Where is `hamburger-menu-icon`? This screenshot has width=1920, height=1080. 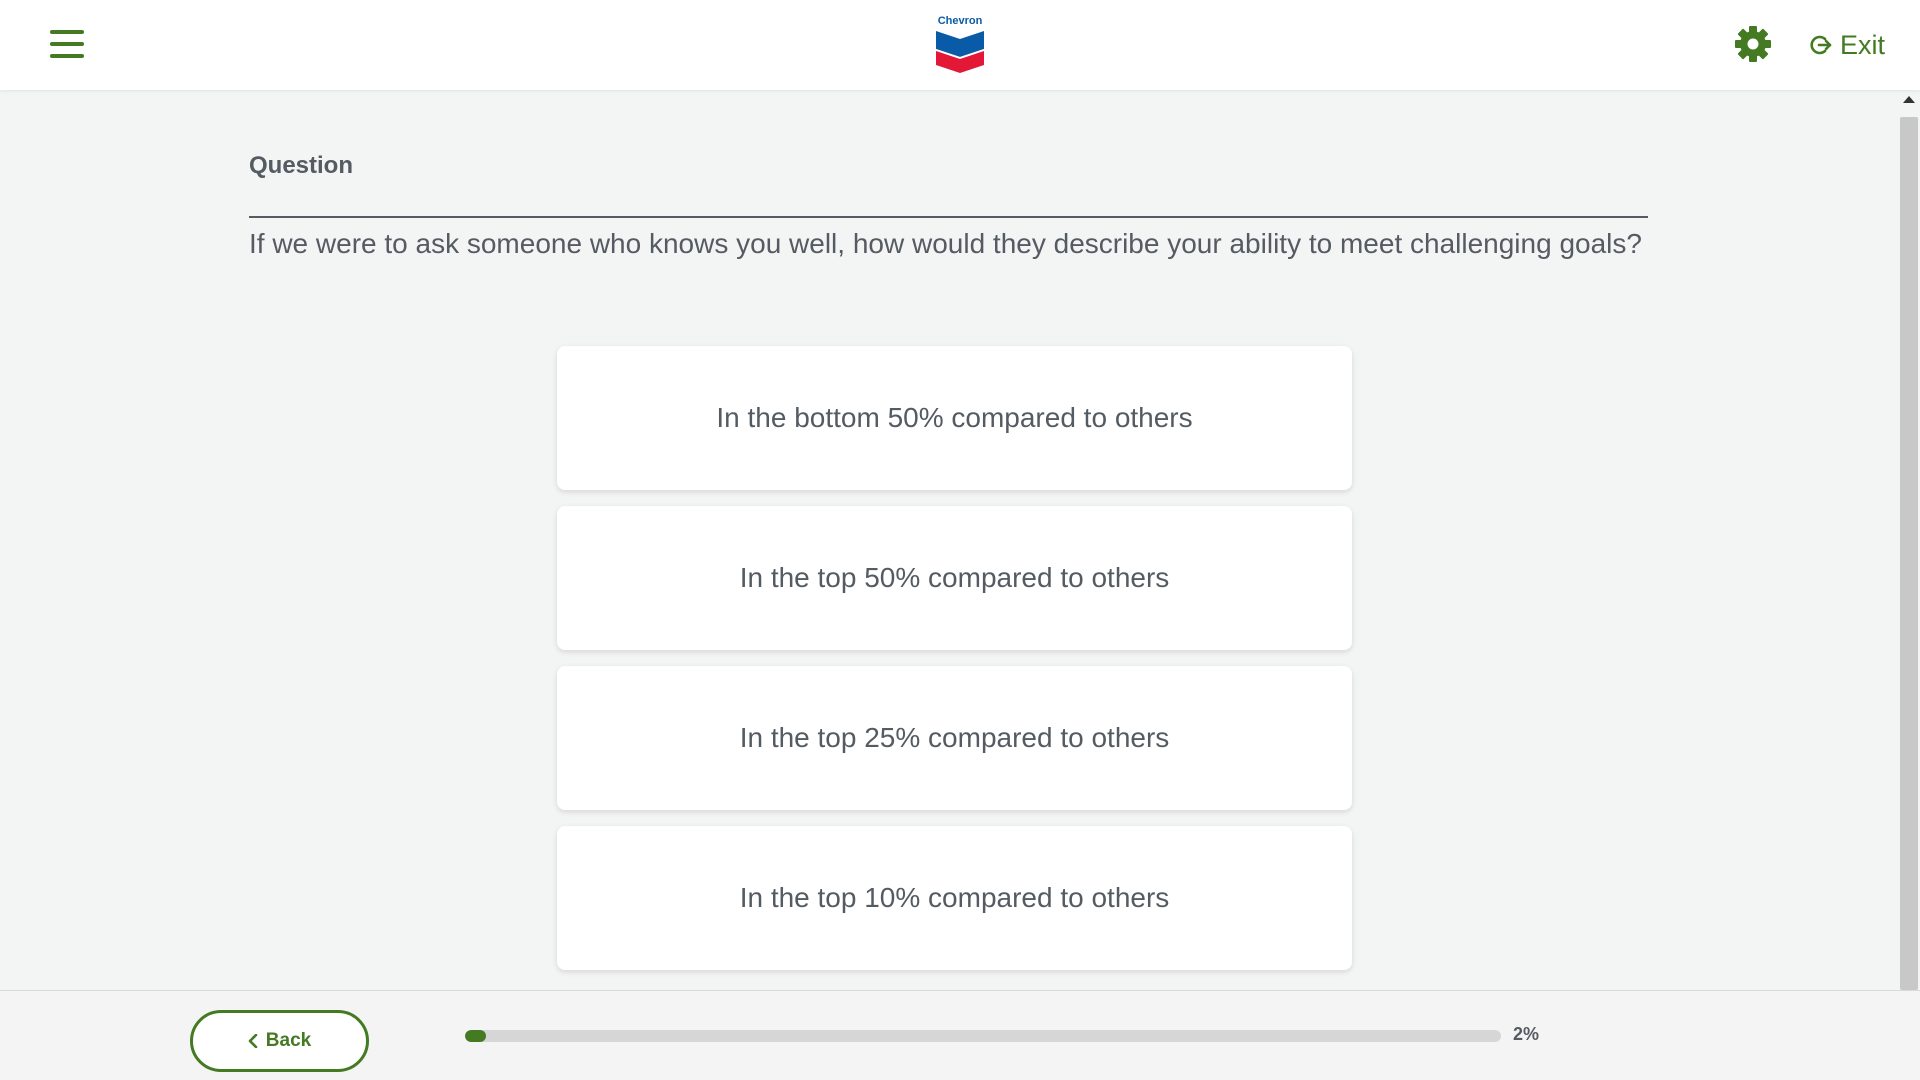 hamburger-menu-icon is located at coordinates (67, 44).